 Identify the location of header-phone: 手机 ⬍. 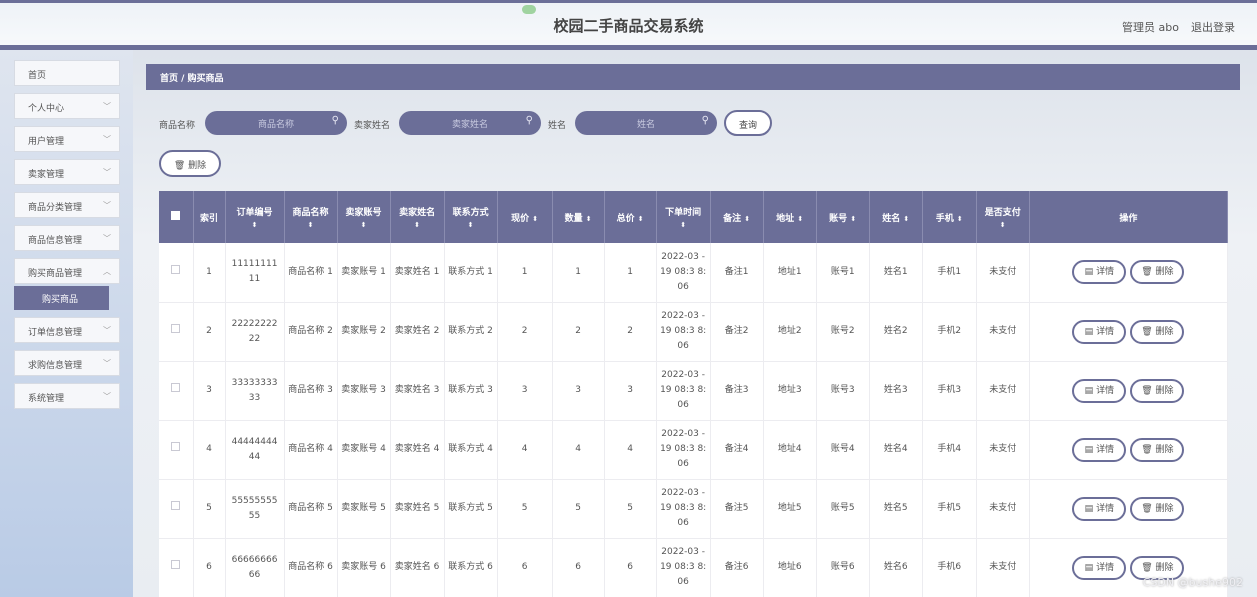
(949, 217).